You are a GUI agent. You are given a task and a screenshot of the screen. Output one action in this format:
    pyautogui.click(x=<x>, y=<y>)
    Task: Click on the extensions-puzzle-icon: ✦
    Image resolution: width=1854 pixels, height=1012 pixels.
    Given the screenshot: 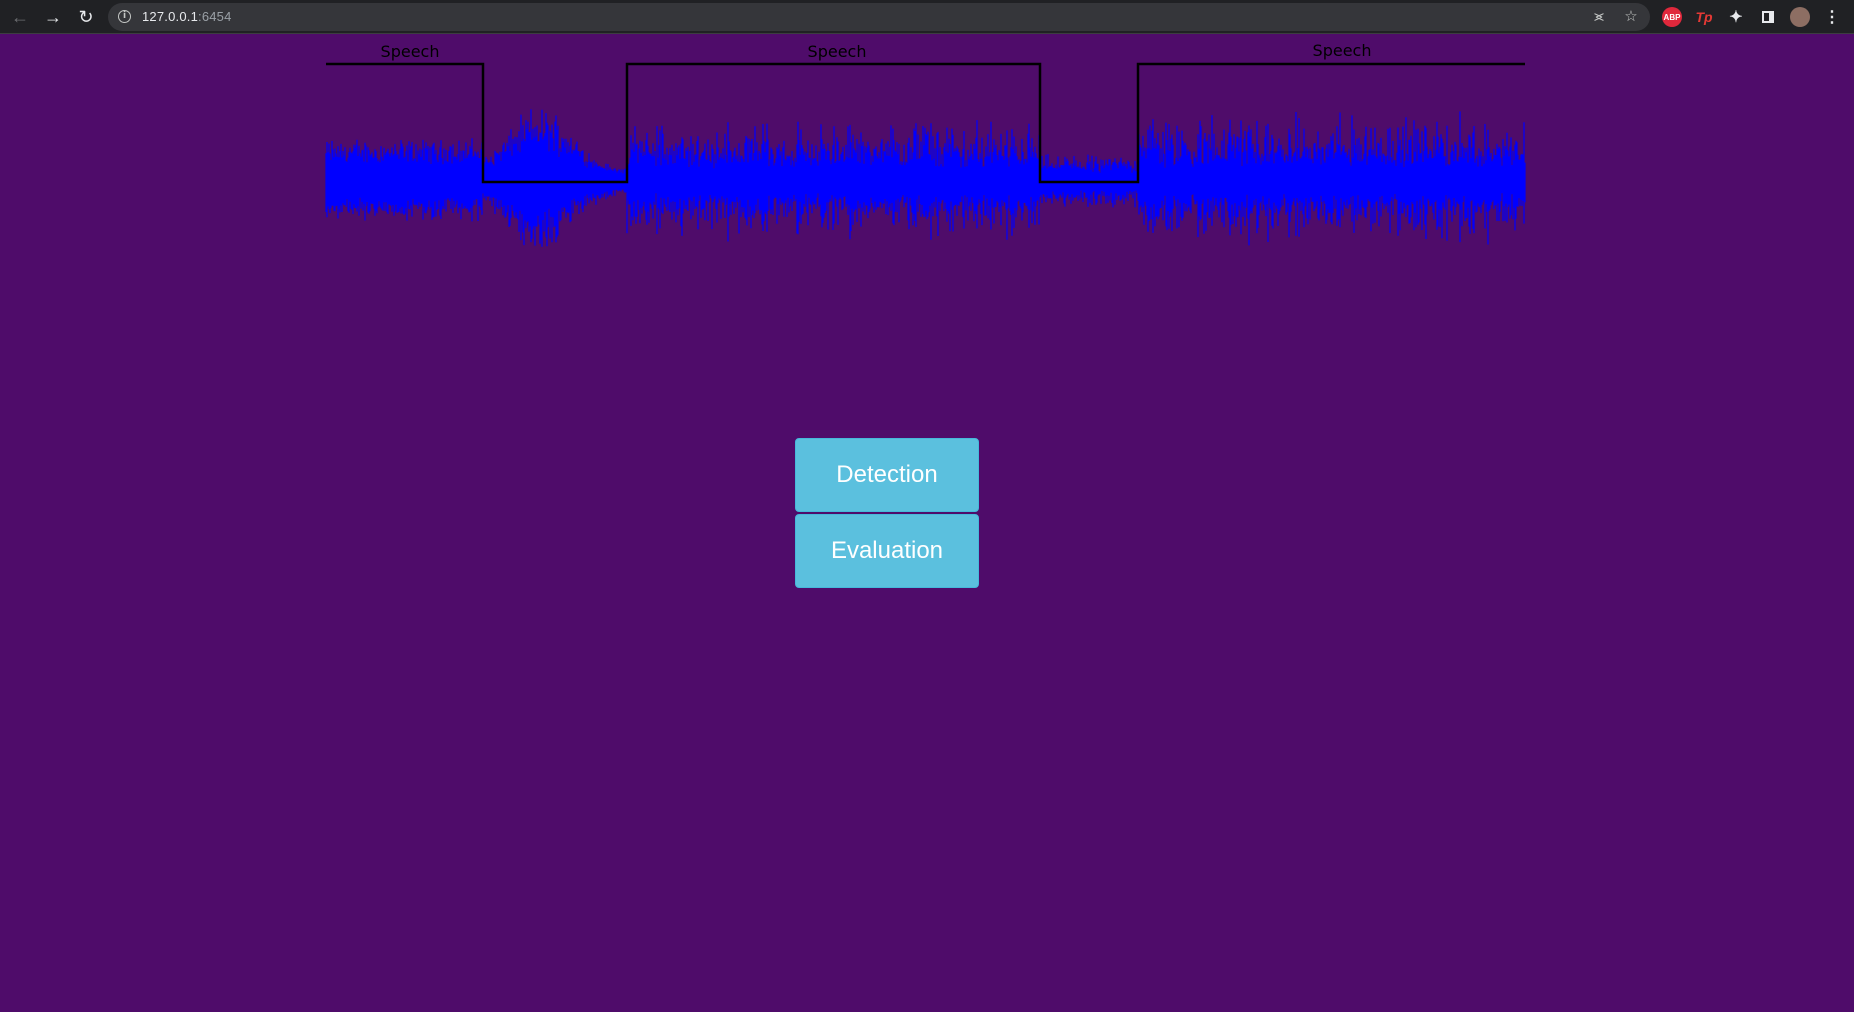 What is the action you would take?
    pyautogui.click(x=1736, y=17)
    